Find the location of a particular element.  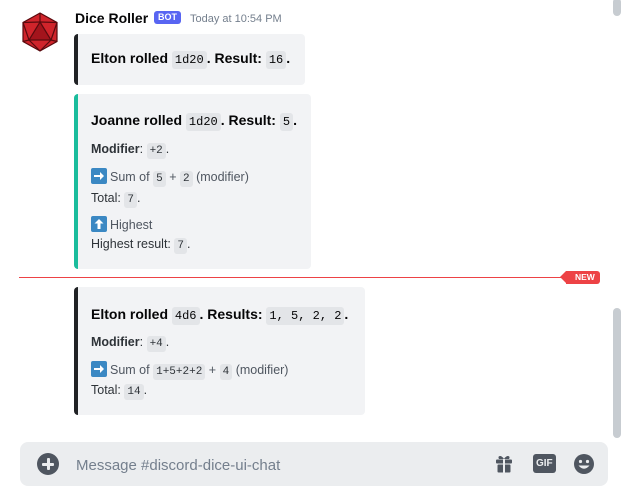

message-input is located at coordinates (276, 465).